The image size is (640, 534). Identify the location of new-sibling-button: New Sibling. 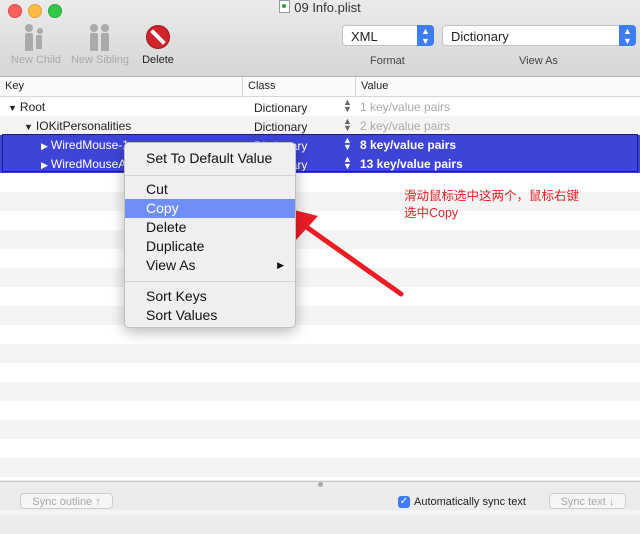
(100, 44).